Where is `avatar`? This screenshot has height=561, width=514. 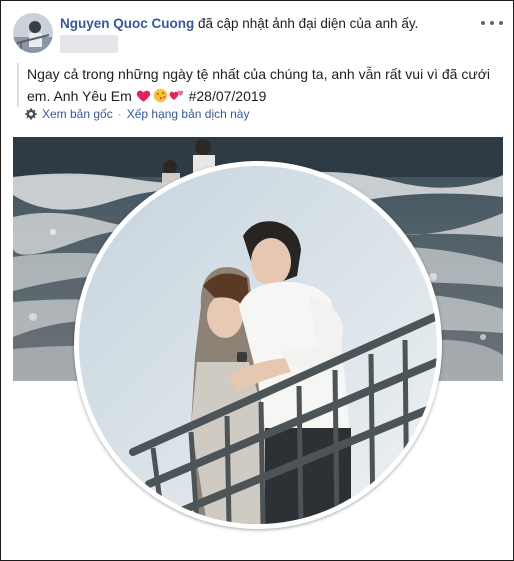 avatar is located at coordinates (33, 33).